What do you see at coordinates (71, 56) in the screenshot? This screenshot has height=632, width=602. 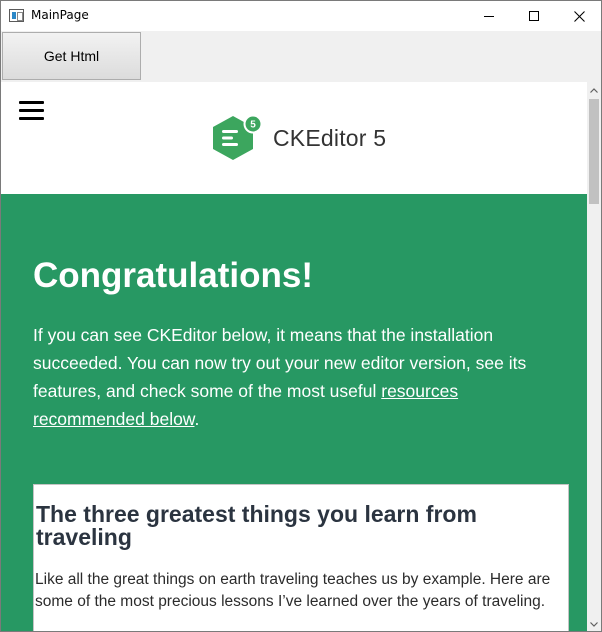 I see `get-html-button: Get Html` at bounding box center [71, 56].